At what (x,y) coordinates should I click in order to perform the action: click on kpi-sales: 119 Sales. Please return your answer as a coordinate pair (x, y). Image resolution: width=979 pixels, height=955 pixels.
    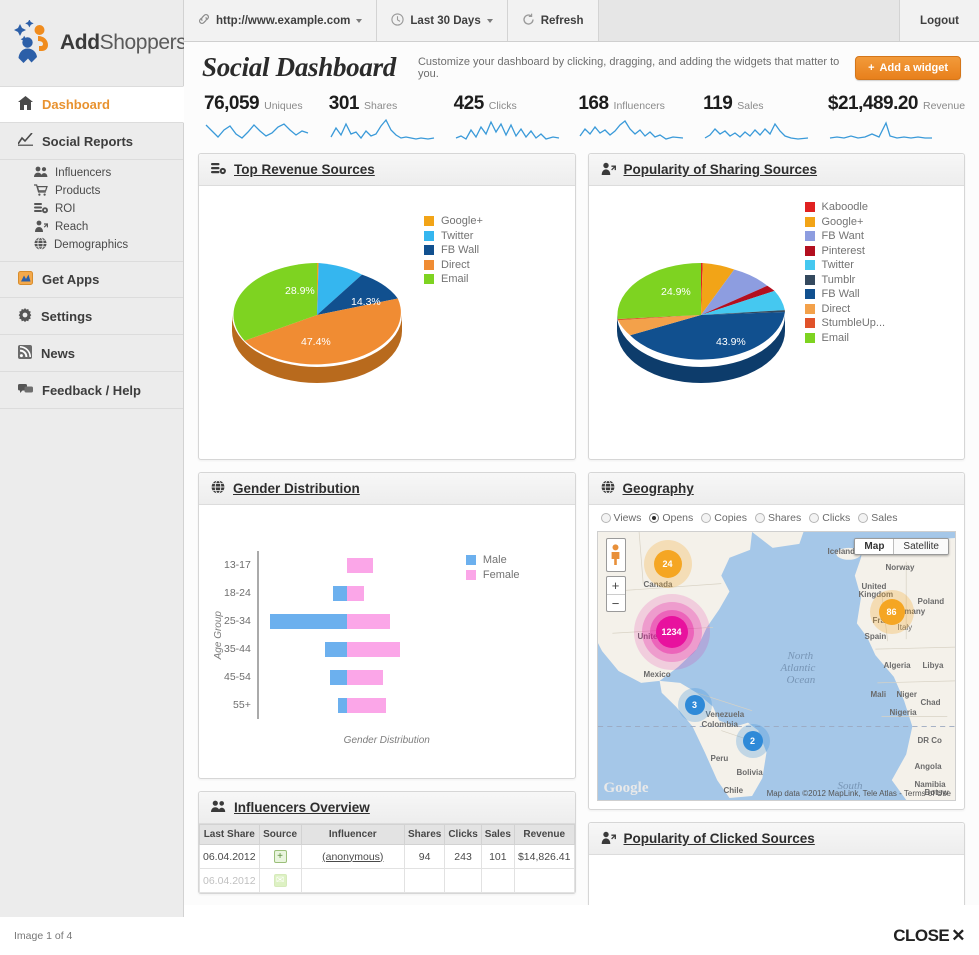
    Looking at the image, I should click on (759, 118).